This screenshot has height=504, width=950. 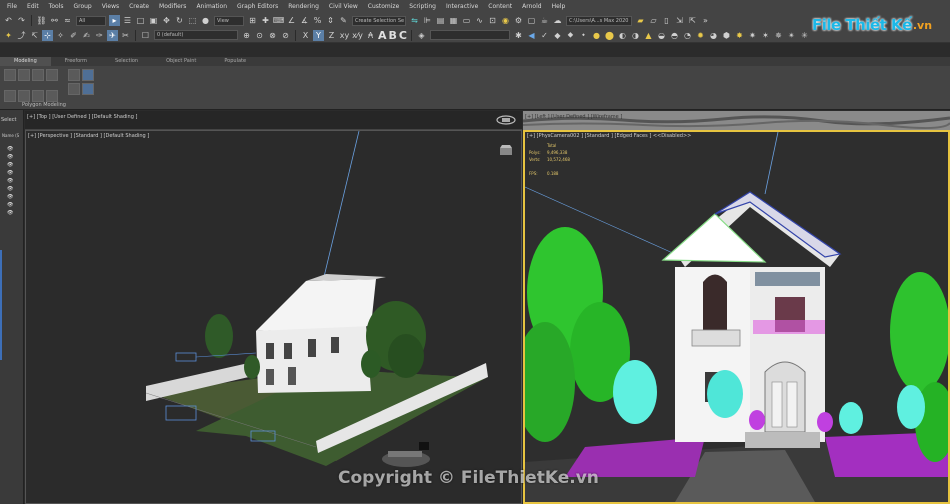 I want to click on camera-navigator-icon, so click(x=506, y=150).